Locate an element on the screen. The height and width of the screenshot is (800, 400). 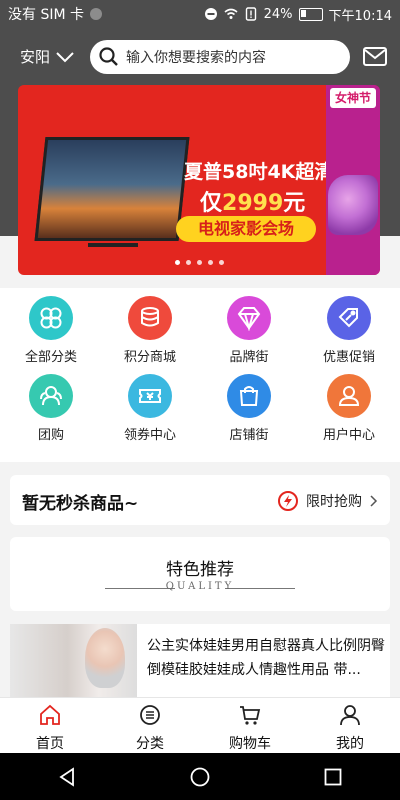
category-user-center: 用户中心 is located at coordinates (349, 408).